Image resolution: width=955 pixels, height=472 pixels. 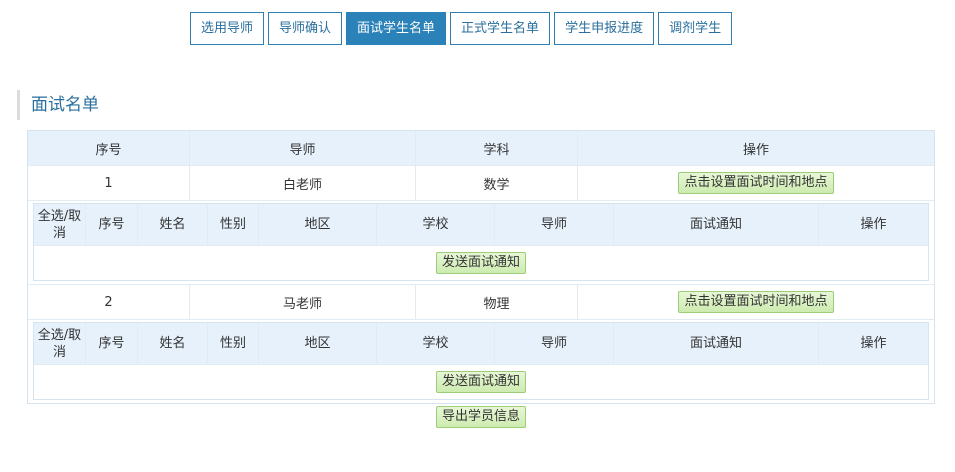 I want to click on table-row: 2 马老师 物理 点击设置面试时间和地点, so click(x=481, y=302).